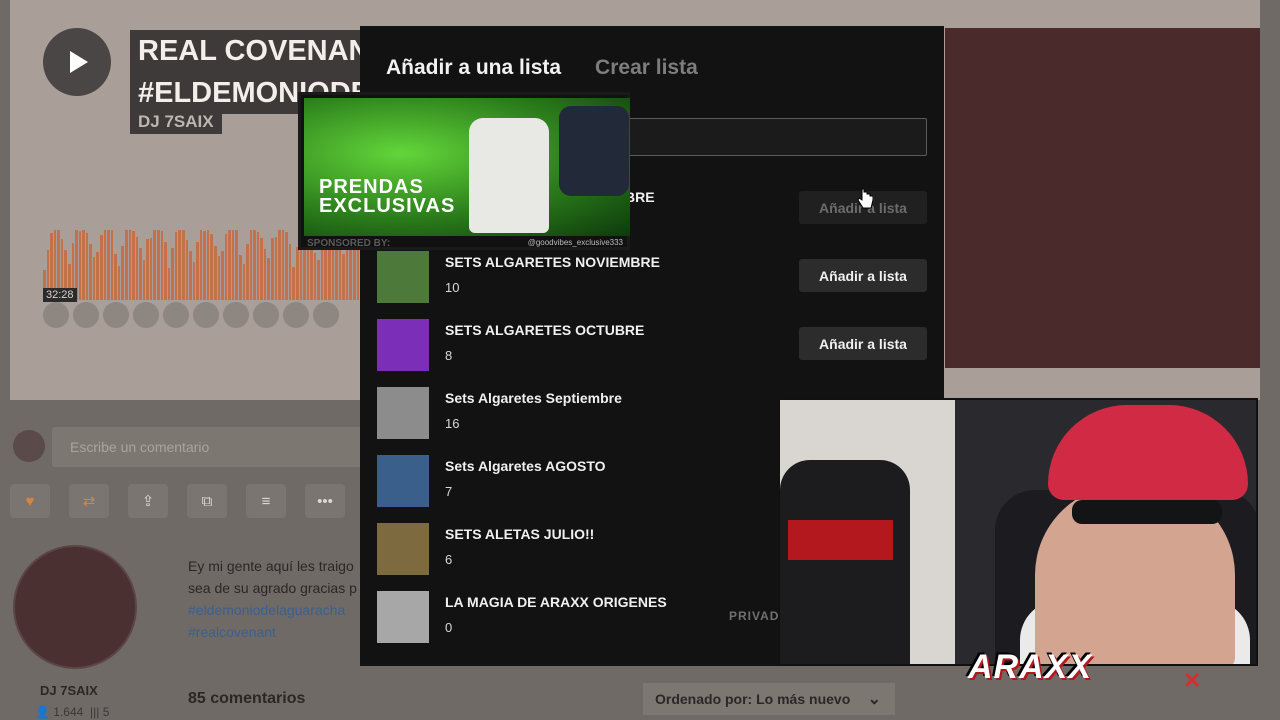 The height and width of the screenshot is (720, 1280). Describe the element at coordinates (473, 68) in the screenshot. I see `tab-add-to-playlist: Añadir a una lista` at that location.